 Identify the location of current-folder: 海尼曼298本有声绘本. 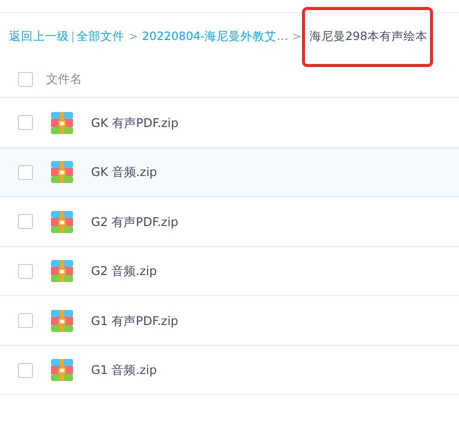
(367, 37).